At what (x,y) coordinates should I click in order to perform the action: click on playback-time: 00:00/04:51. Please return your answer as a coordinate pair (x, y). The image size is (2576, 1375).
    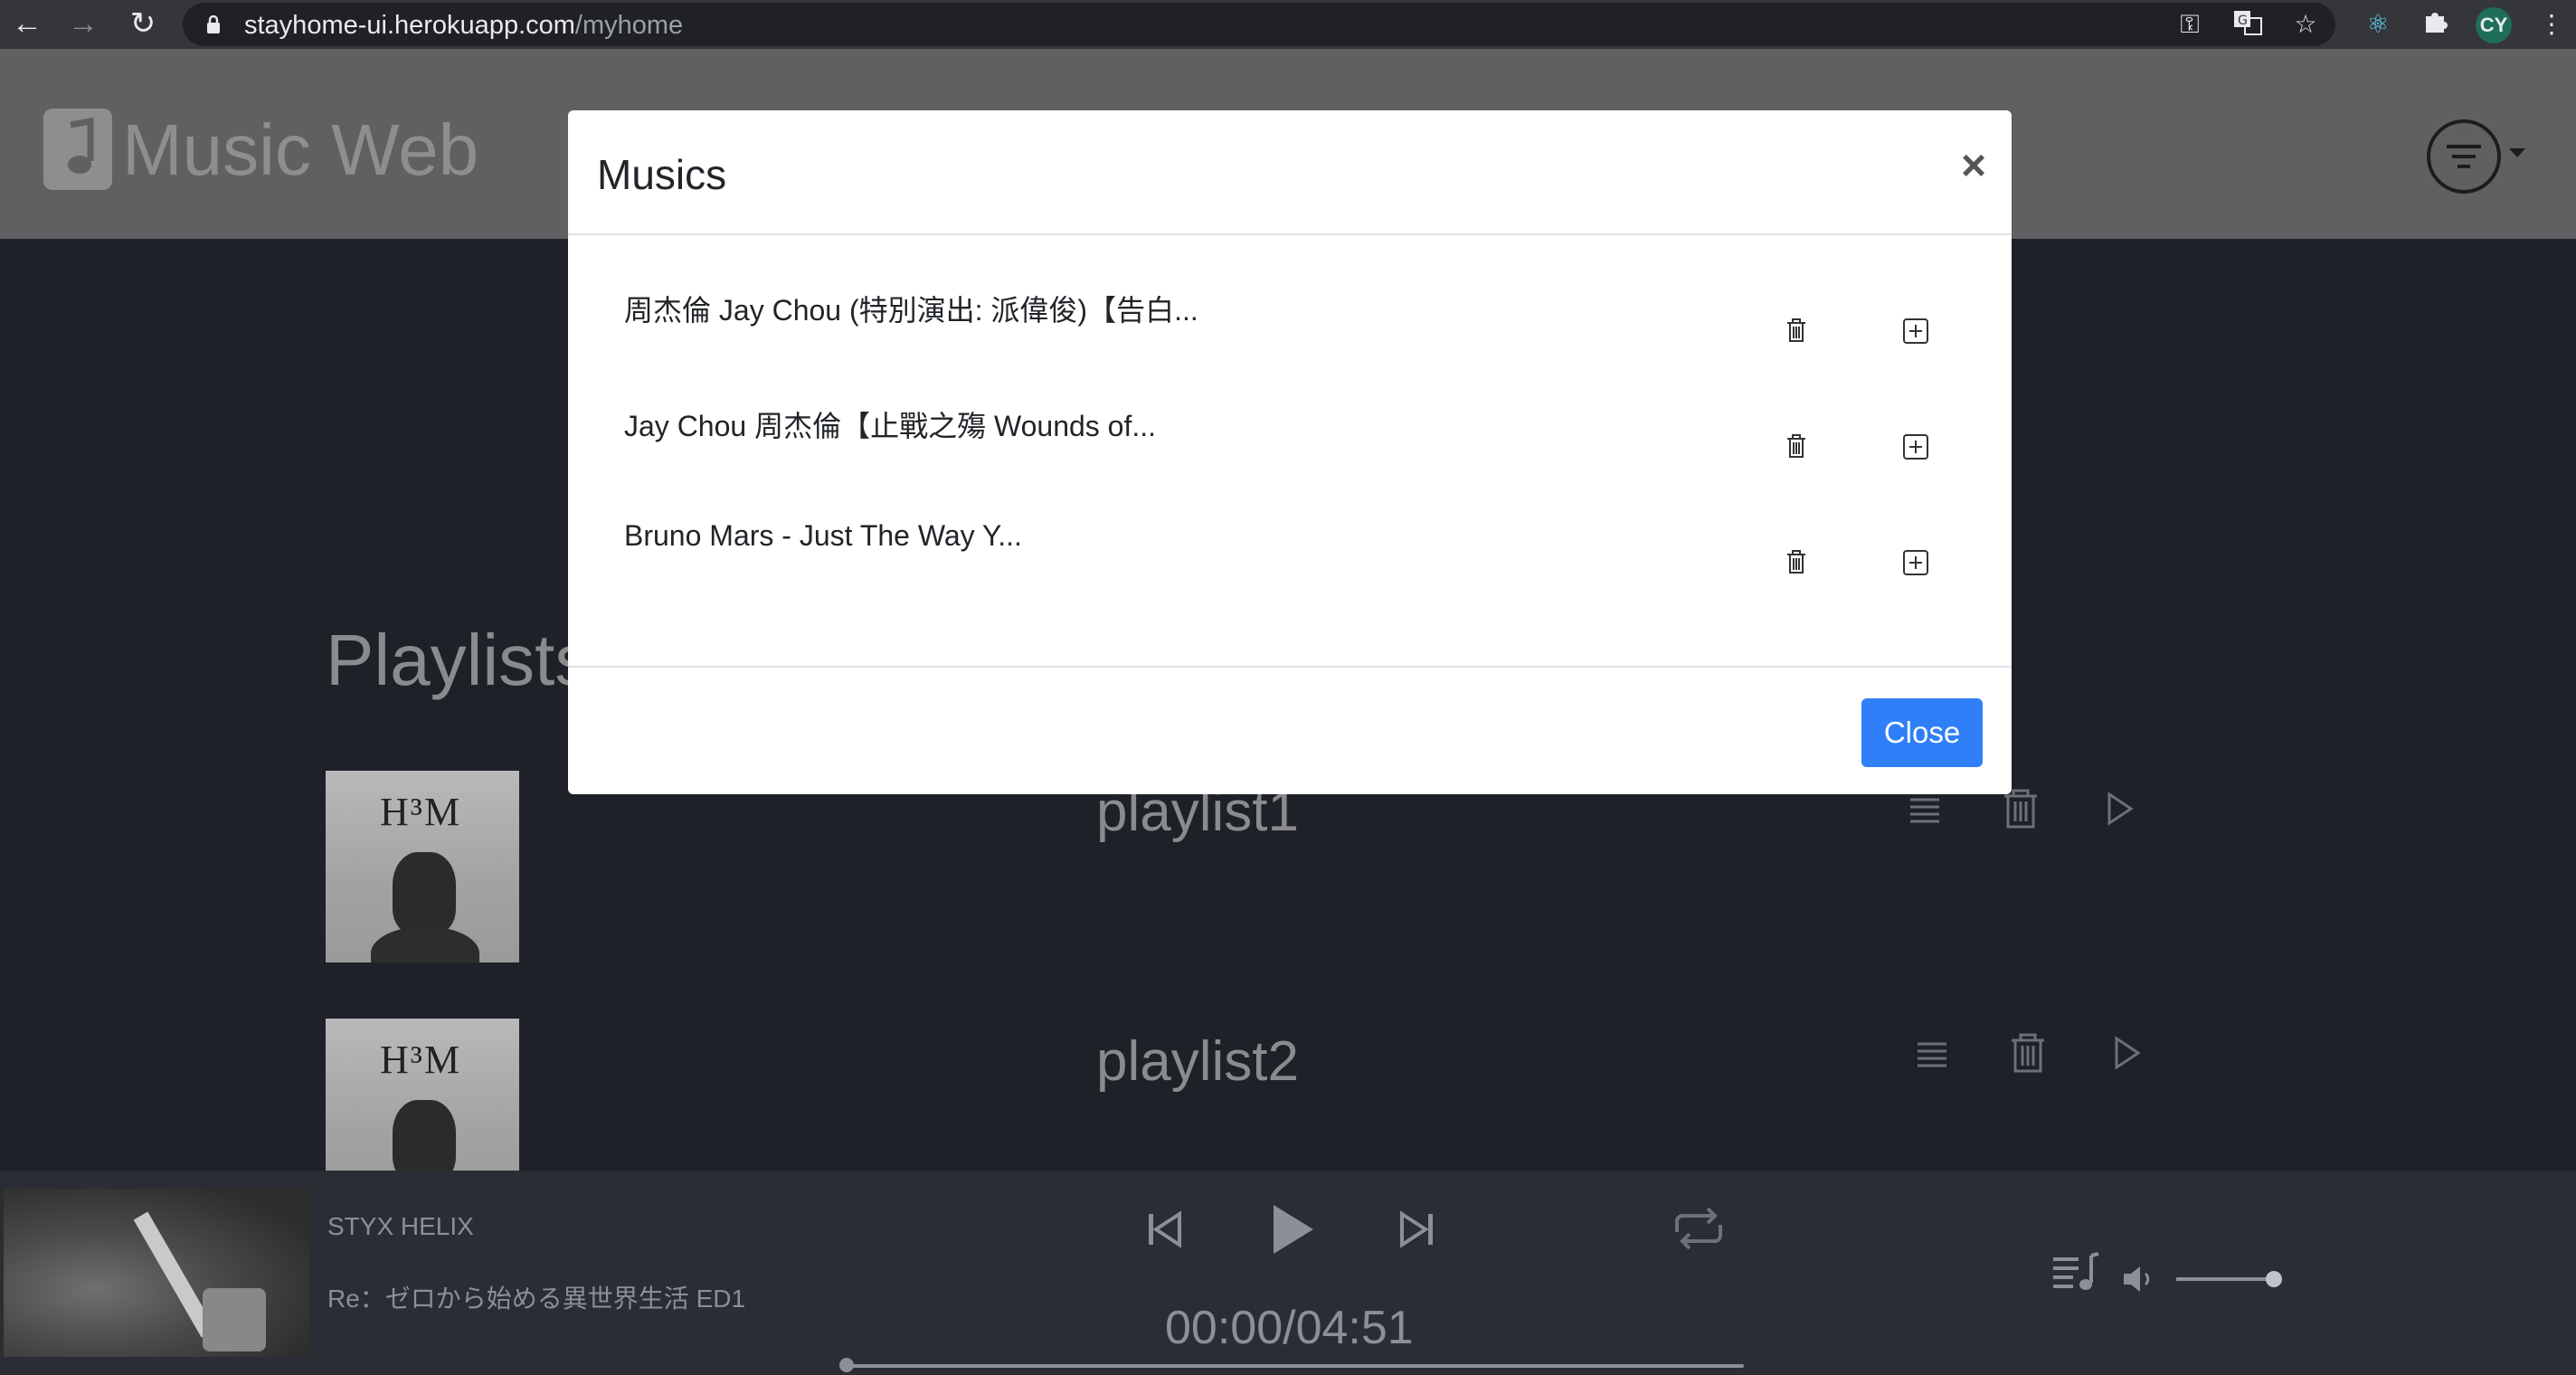
    Looking at the image, I should click on (1290, 1328).